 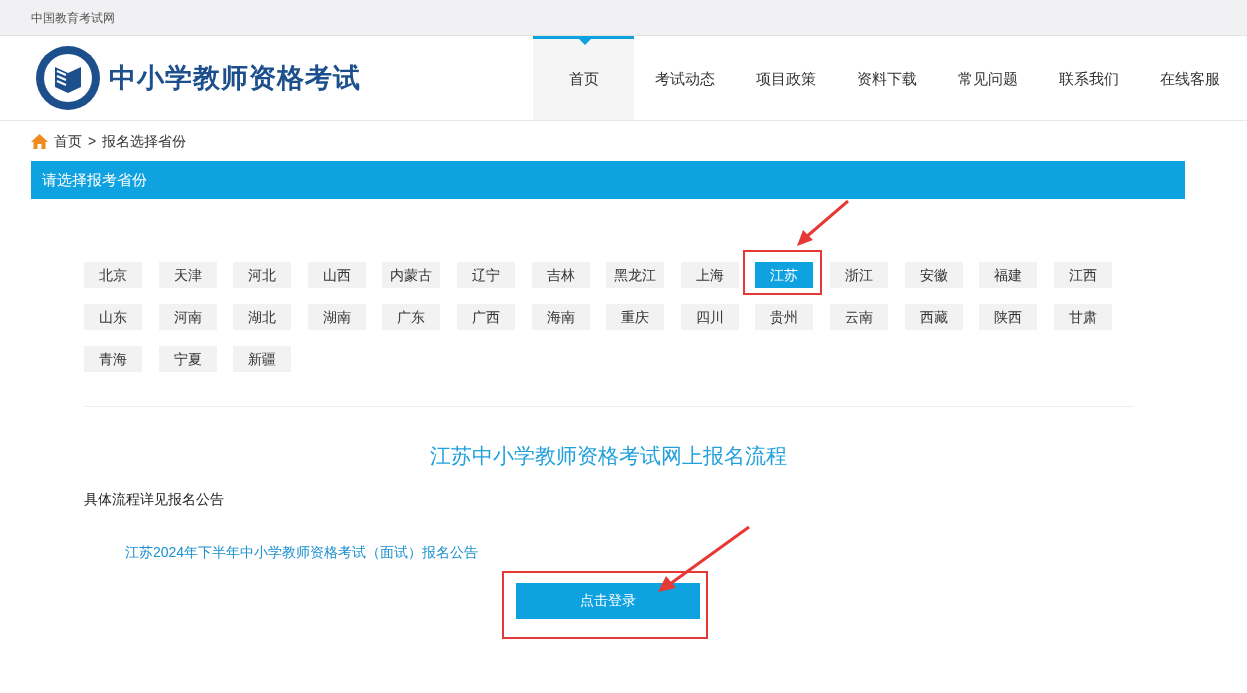 I want to click on province-button: 浙江, so click(x=858, y=275).